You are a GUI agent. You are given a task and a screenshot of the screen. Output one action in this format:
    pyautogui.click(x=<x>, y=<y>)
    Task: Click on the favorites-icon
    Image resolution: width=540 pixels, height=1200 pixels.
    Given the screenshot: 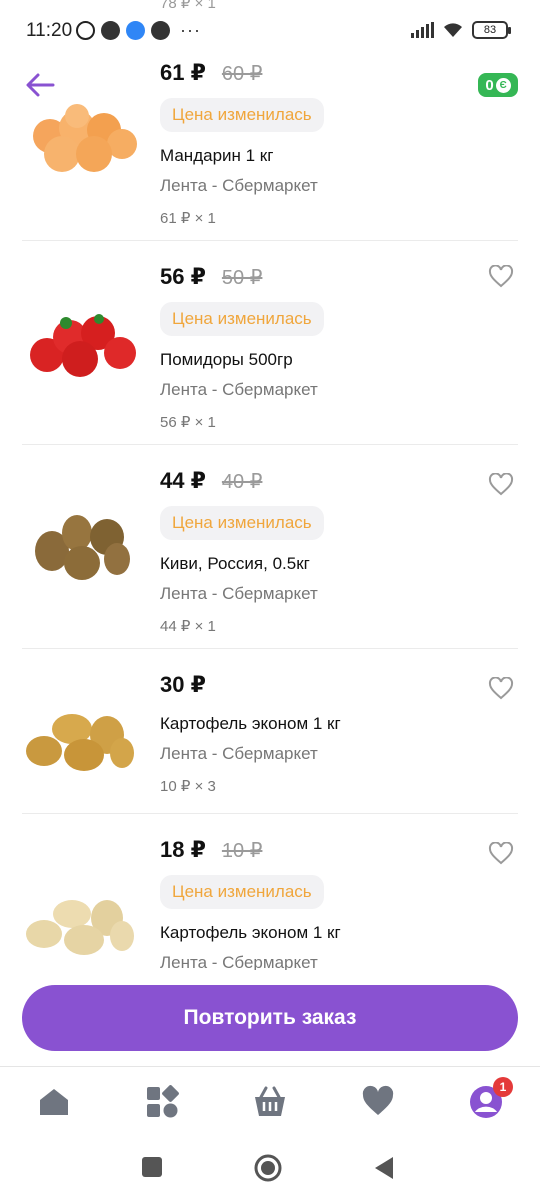 What is the action you would take?
    pyautogui.click(x=378, y=1102)
    